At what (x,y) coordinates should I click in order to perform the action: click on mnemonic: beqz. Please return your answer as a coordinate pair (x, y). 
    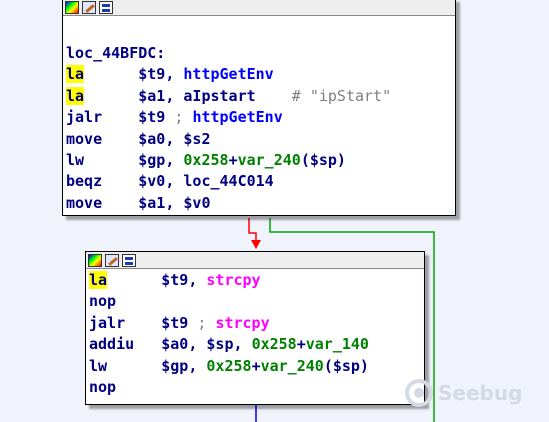
    Looking at the image, I should click on (84, 181).